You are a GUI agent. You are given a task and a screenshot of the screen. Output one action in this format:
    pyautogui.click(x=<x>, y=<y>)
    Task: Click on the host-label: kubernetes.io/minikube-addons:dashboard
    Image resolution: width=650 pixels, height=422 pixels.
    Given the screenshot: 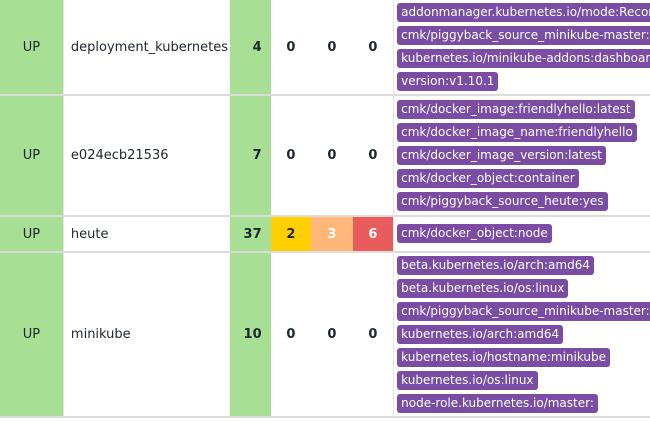 What is the action you would take?
    pyautogui.click(x=523, y=58)
    